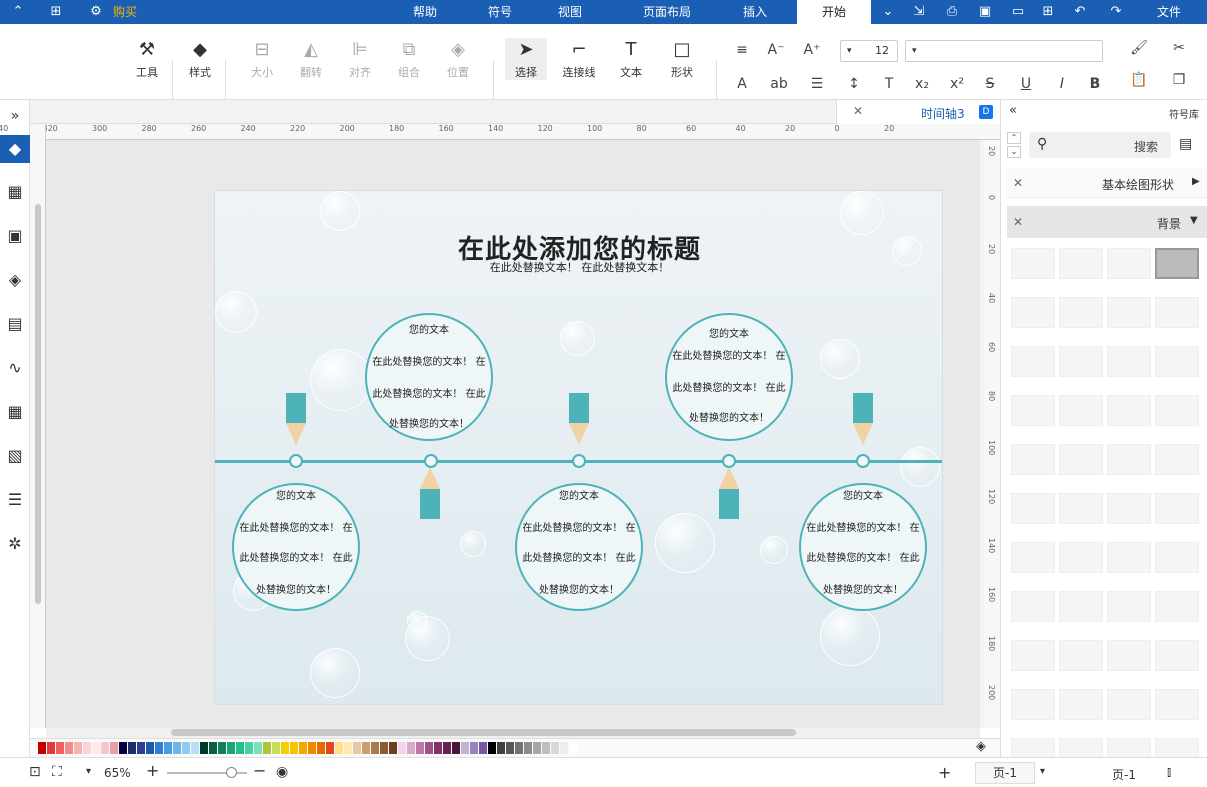 The image size is (1207, 787). What do you see at coordinates (117, 773) in the screenshot?
I see `zoom-level: 65%` at bounding box center [117, 773].